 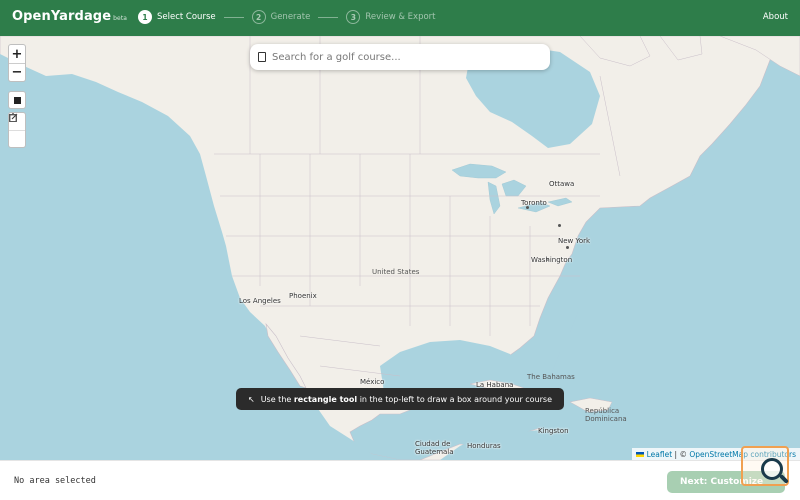 I want to click on zoom-control: + −, so click(x=17, y=63).